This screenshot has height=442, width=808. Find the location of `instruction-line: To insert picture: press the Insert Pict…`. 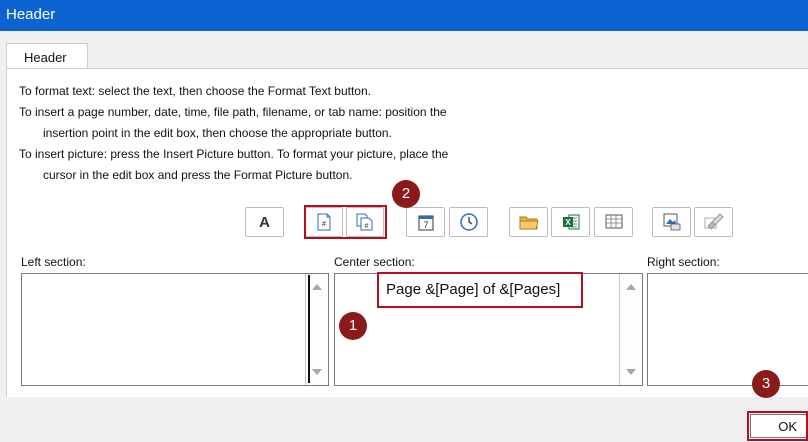

instruction-line: To insert picture: press the Insert Pict… is located at coordinates (234, 154).